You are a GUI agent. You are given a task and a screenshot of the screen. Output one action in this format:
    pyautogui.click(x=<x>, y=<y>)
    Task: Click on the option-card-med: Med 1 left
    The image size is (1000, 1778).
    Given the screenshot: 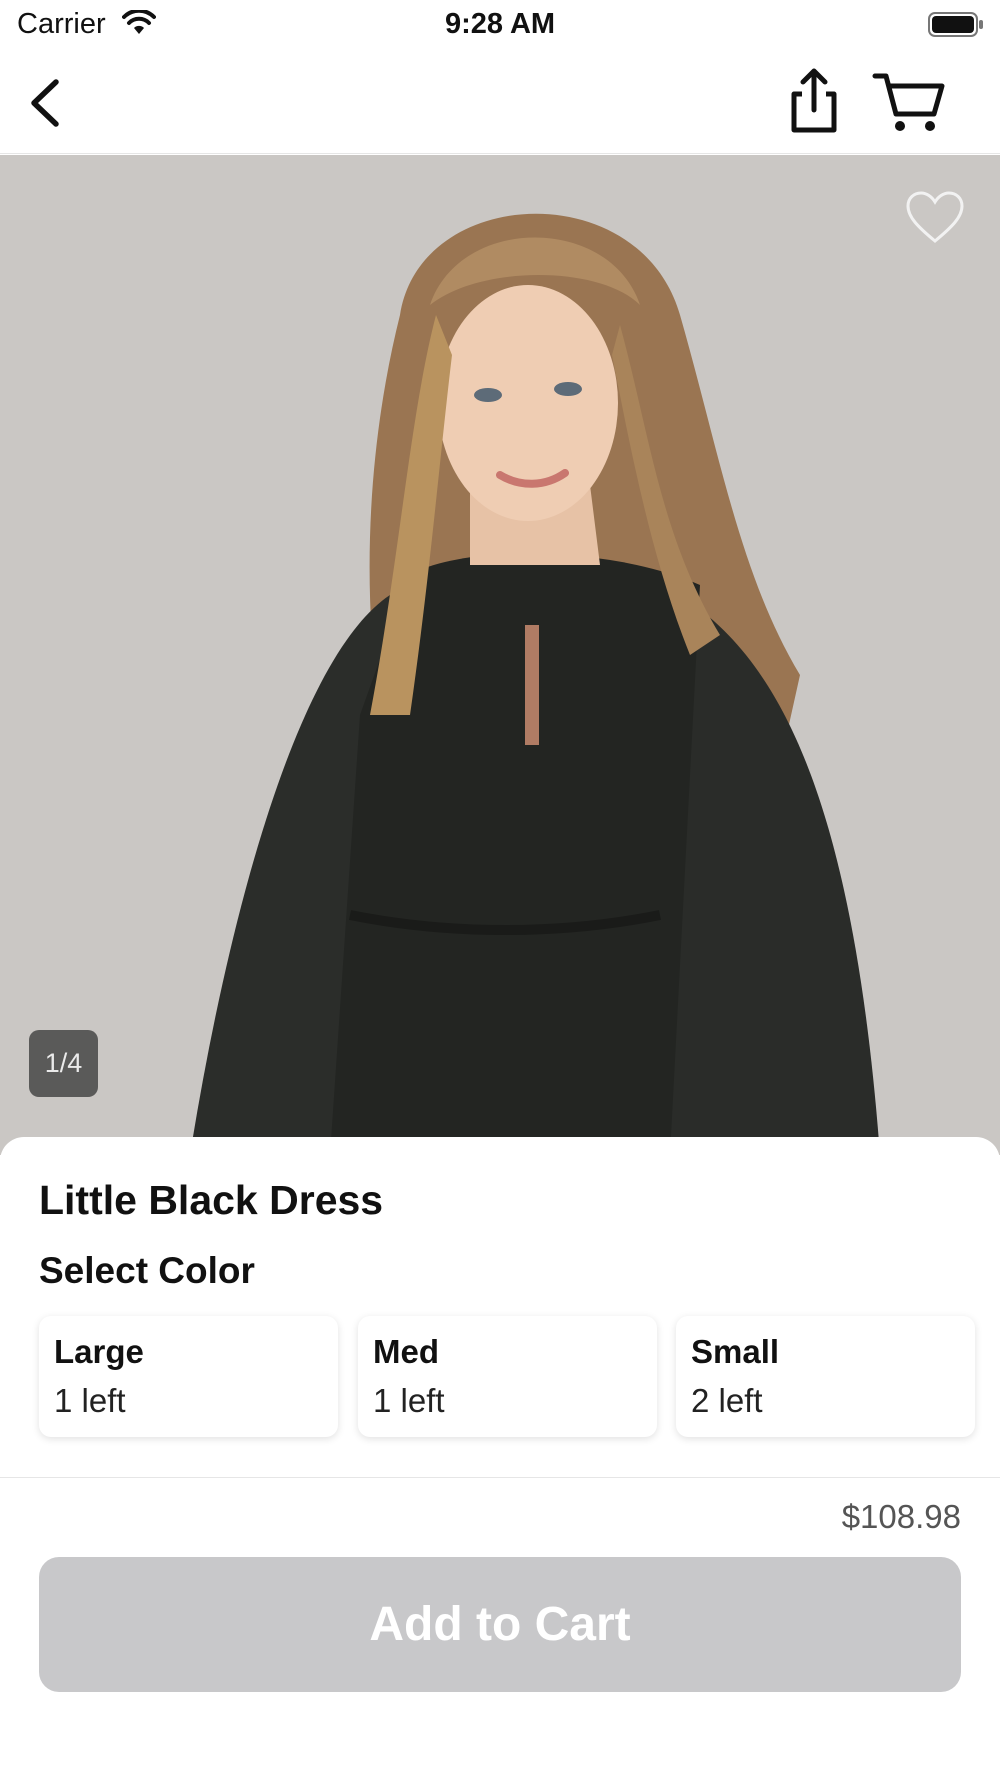 What is the action you would take?
    pyautogui.click(x=507, y=1376)
    